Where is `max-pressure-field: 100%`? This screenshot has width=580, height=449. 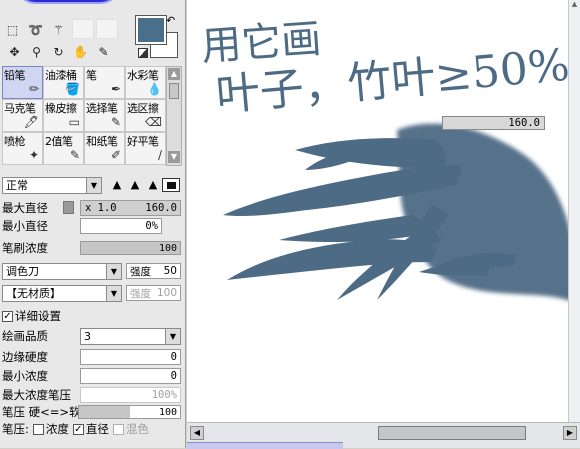 max-pressure-field: 100% is located at coordinates (130, 395).